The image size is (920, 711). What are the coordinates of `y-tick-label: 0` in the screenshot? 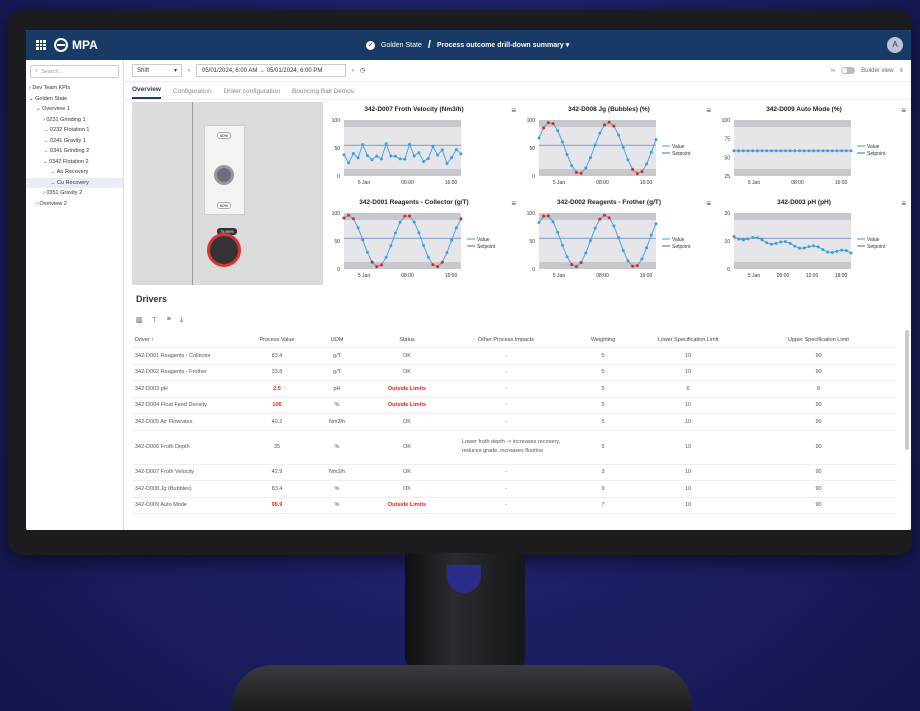 It's located at (338, 270).